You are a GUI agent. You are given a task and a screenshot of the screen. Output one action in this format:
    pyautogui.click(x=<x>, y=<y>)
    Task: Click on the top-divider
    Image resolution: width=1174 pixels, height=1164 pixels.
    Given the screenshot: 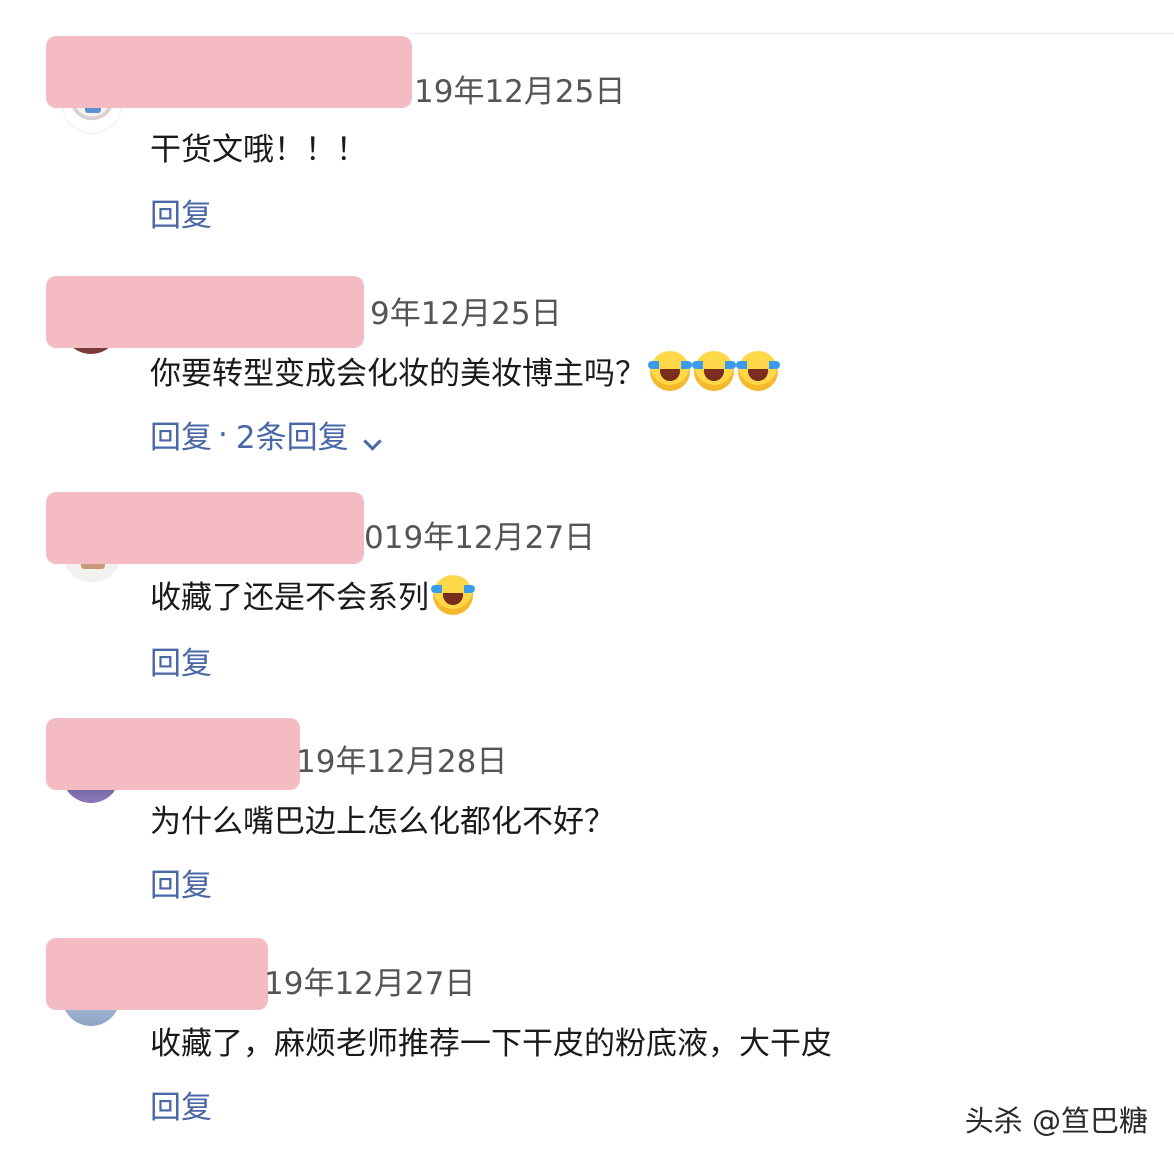 What is the action you would take?
    pyautogui.click(x=792, y=33)
    